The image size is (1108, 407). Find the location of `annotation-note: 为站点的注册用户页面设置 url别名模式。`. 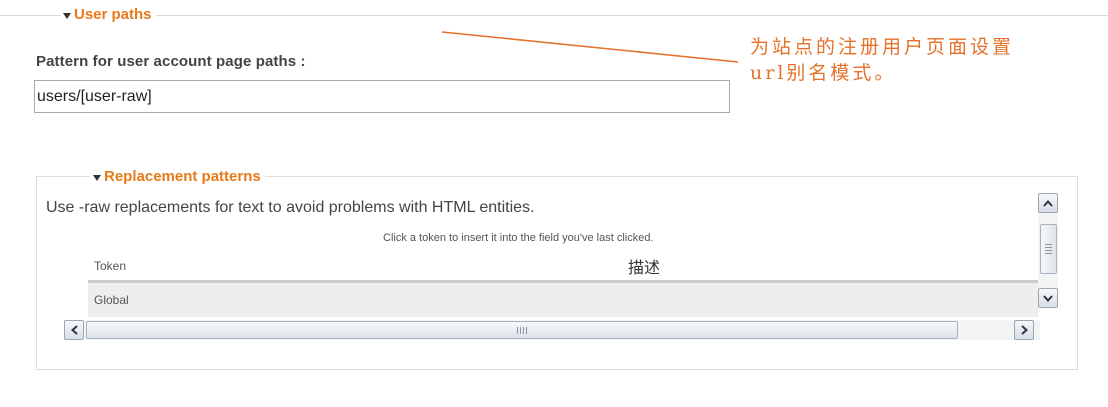

annotation-note: 为站点的注册用户页面设置 url别名模式。 is located at coordinates (900, 60).